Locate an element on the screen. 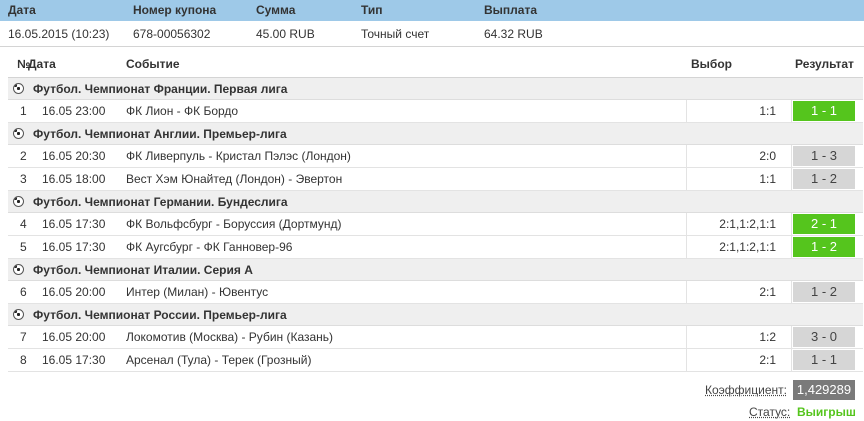 Image resolution: width=864 pixels, height=421 pixels. coupon-header-payout: Выплата is located at coordinates (511, 10).